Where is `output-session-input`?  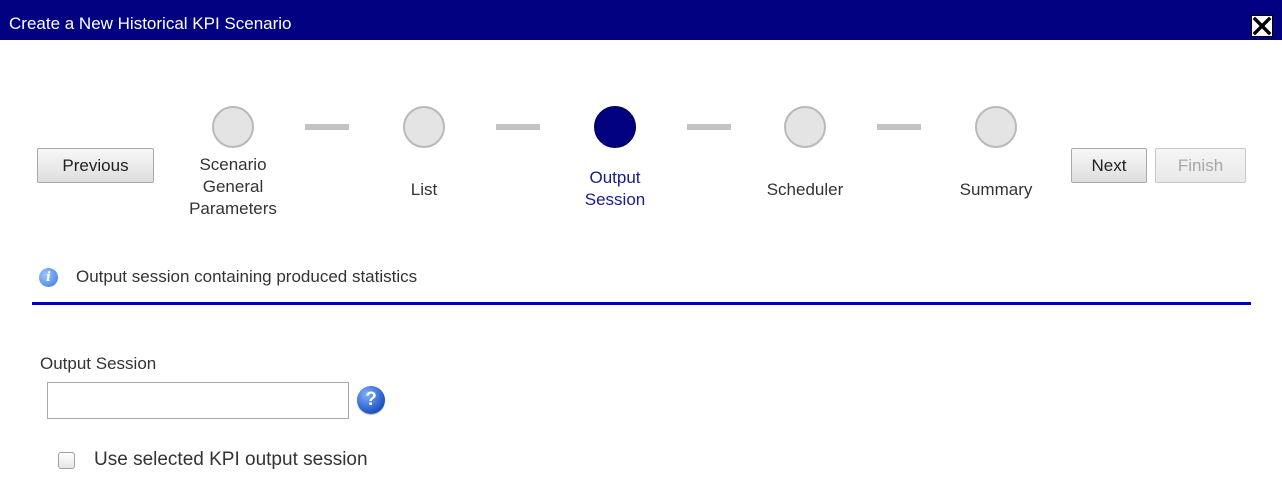
output-session-input is located at coordinates (198, 400).